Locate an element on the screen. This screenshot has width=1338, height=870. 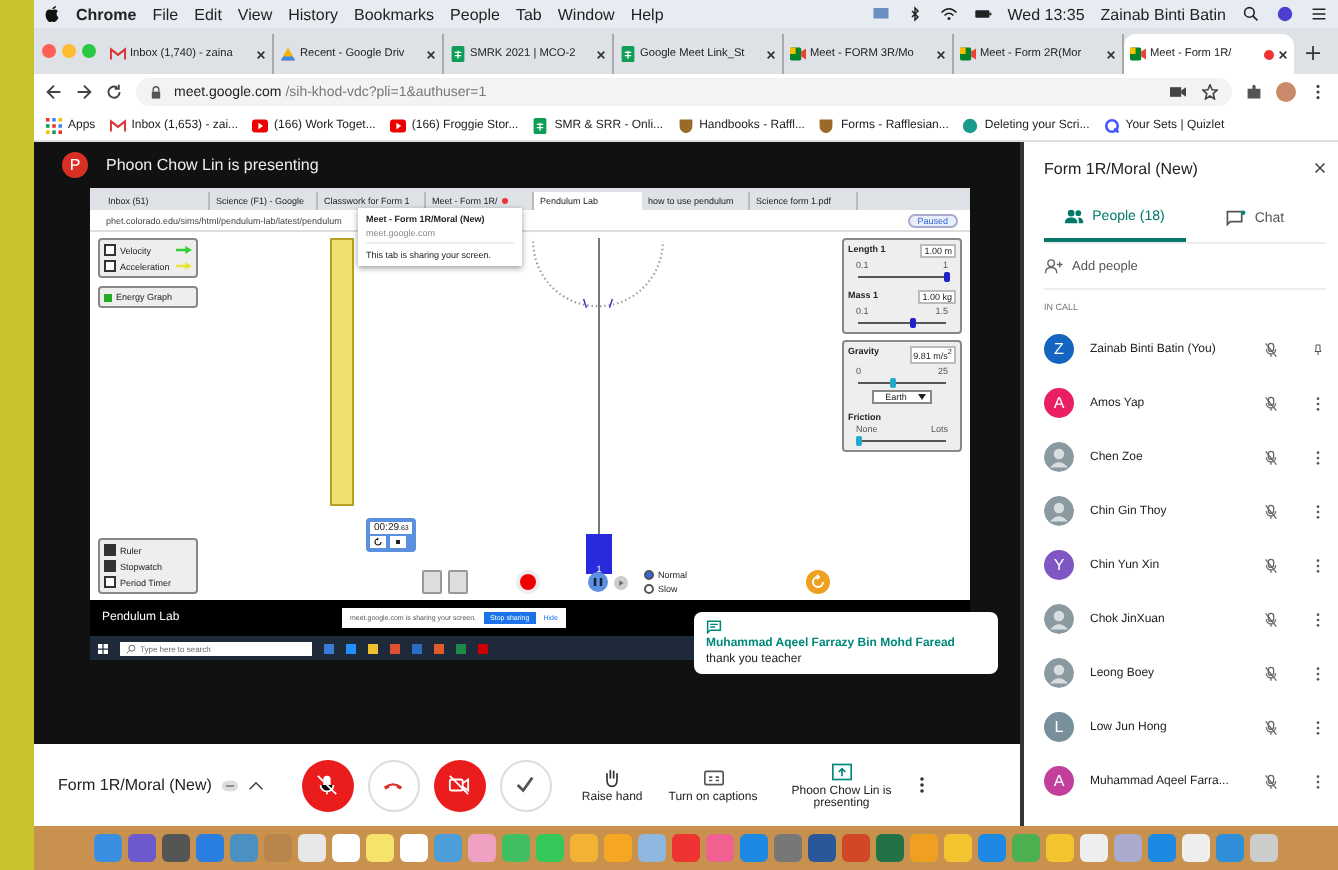
checkmark-button is located at coordinates (525, 785).